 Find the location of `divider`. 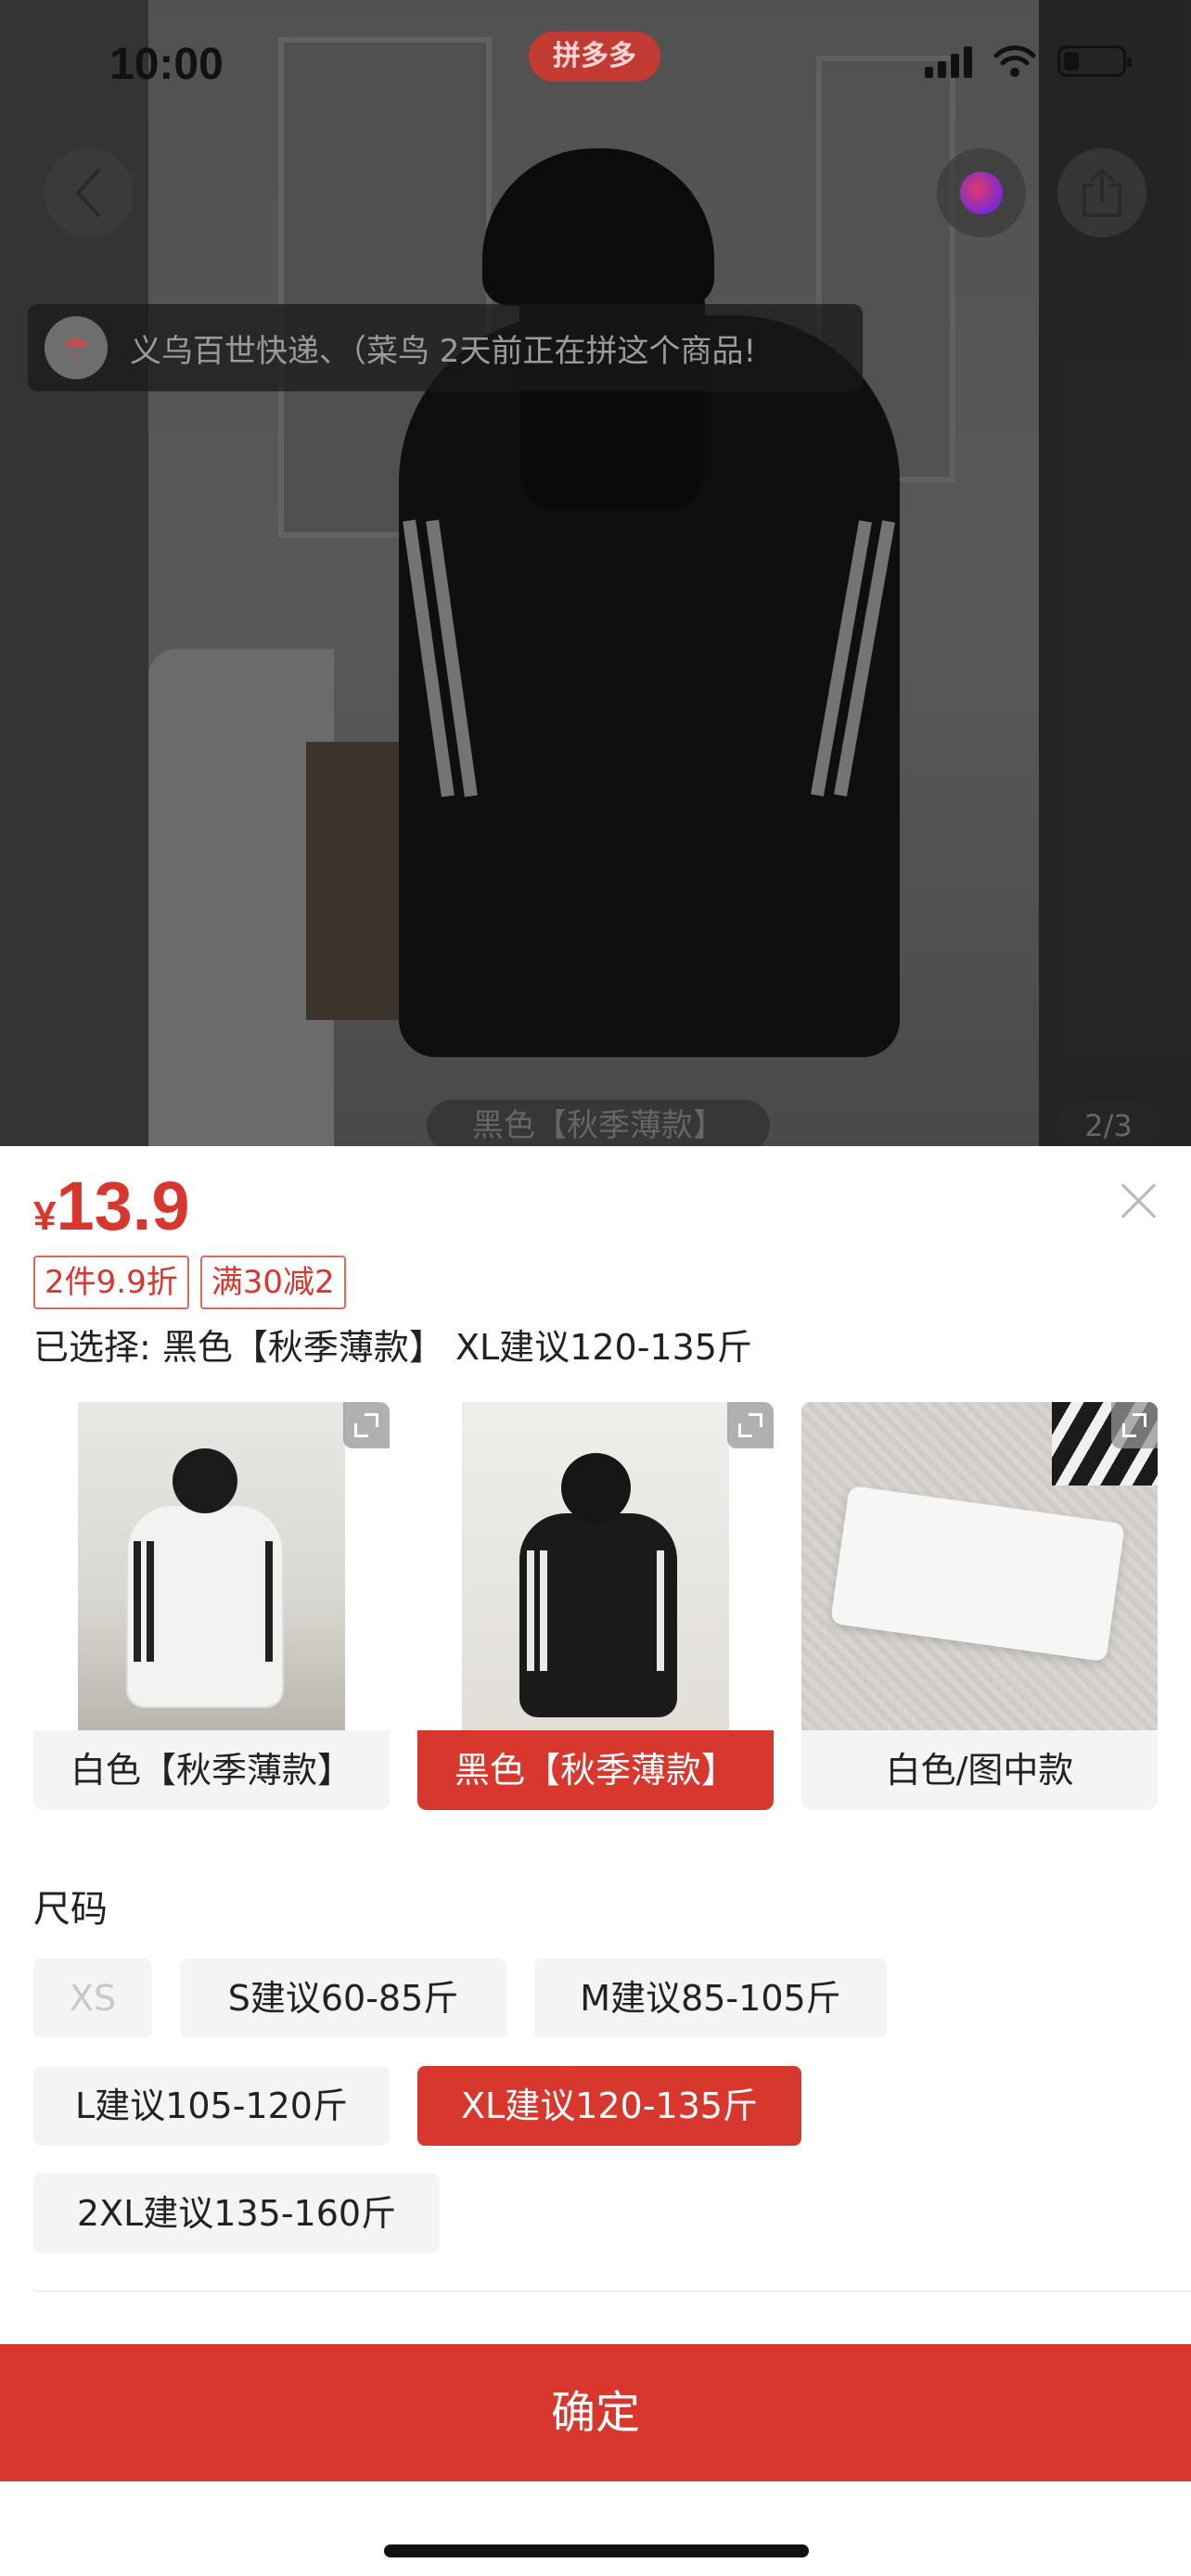

divider is located at coordinates (612, 2291).